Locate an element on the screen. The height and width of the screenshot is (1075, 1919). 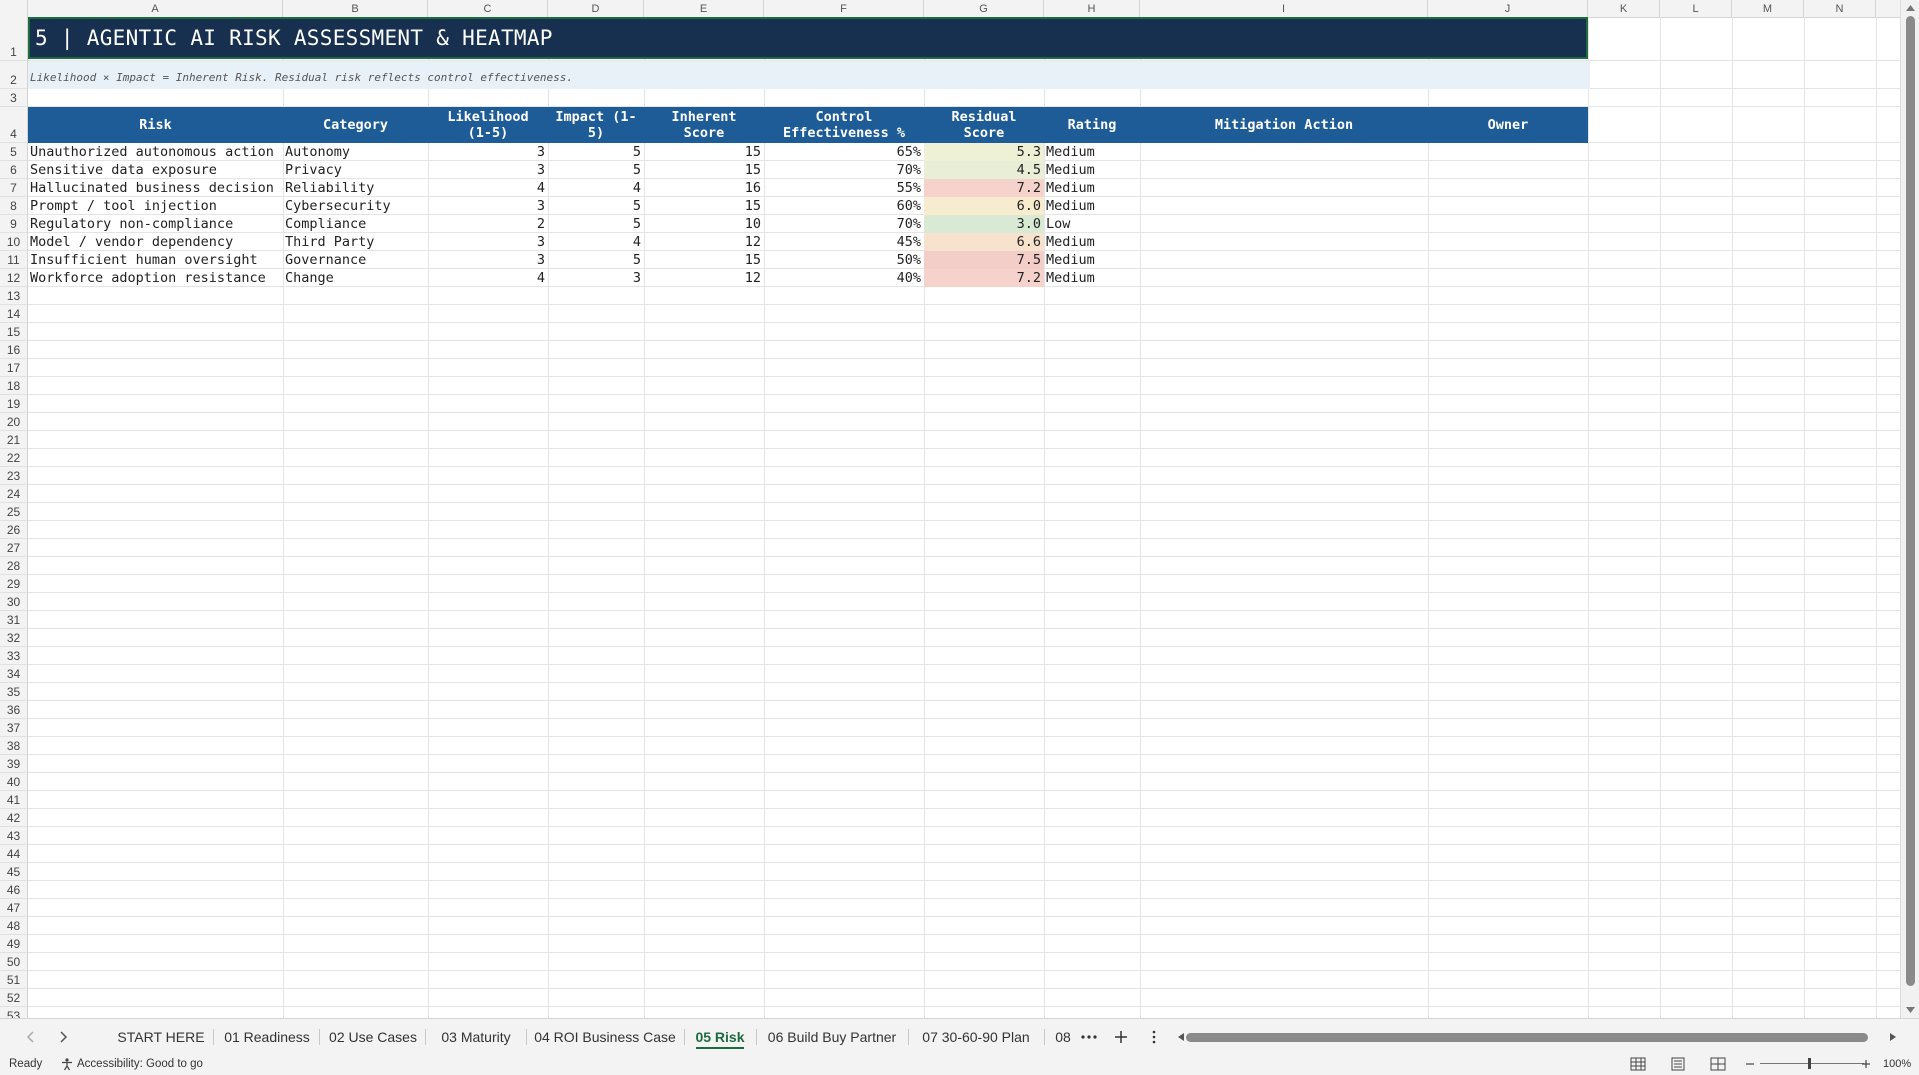
column-header-a: A is located at coordinates (155, 8).